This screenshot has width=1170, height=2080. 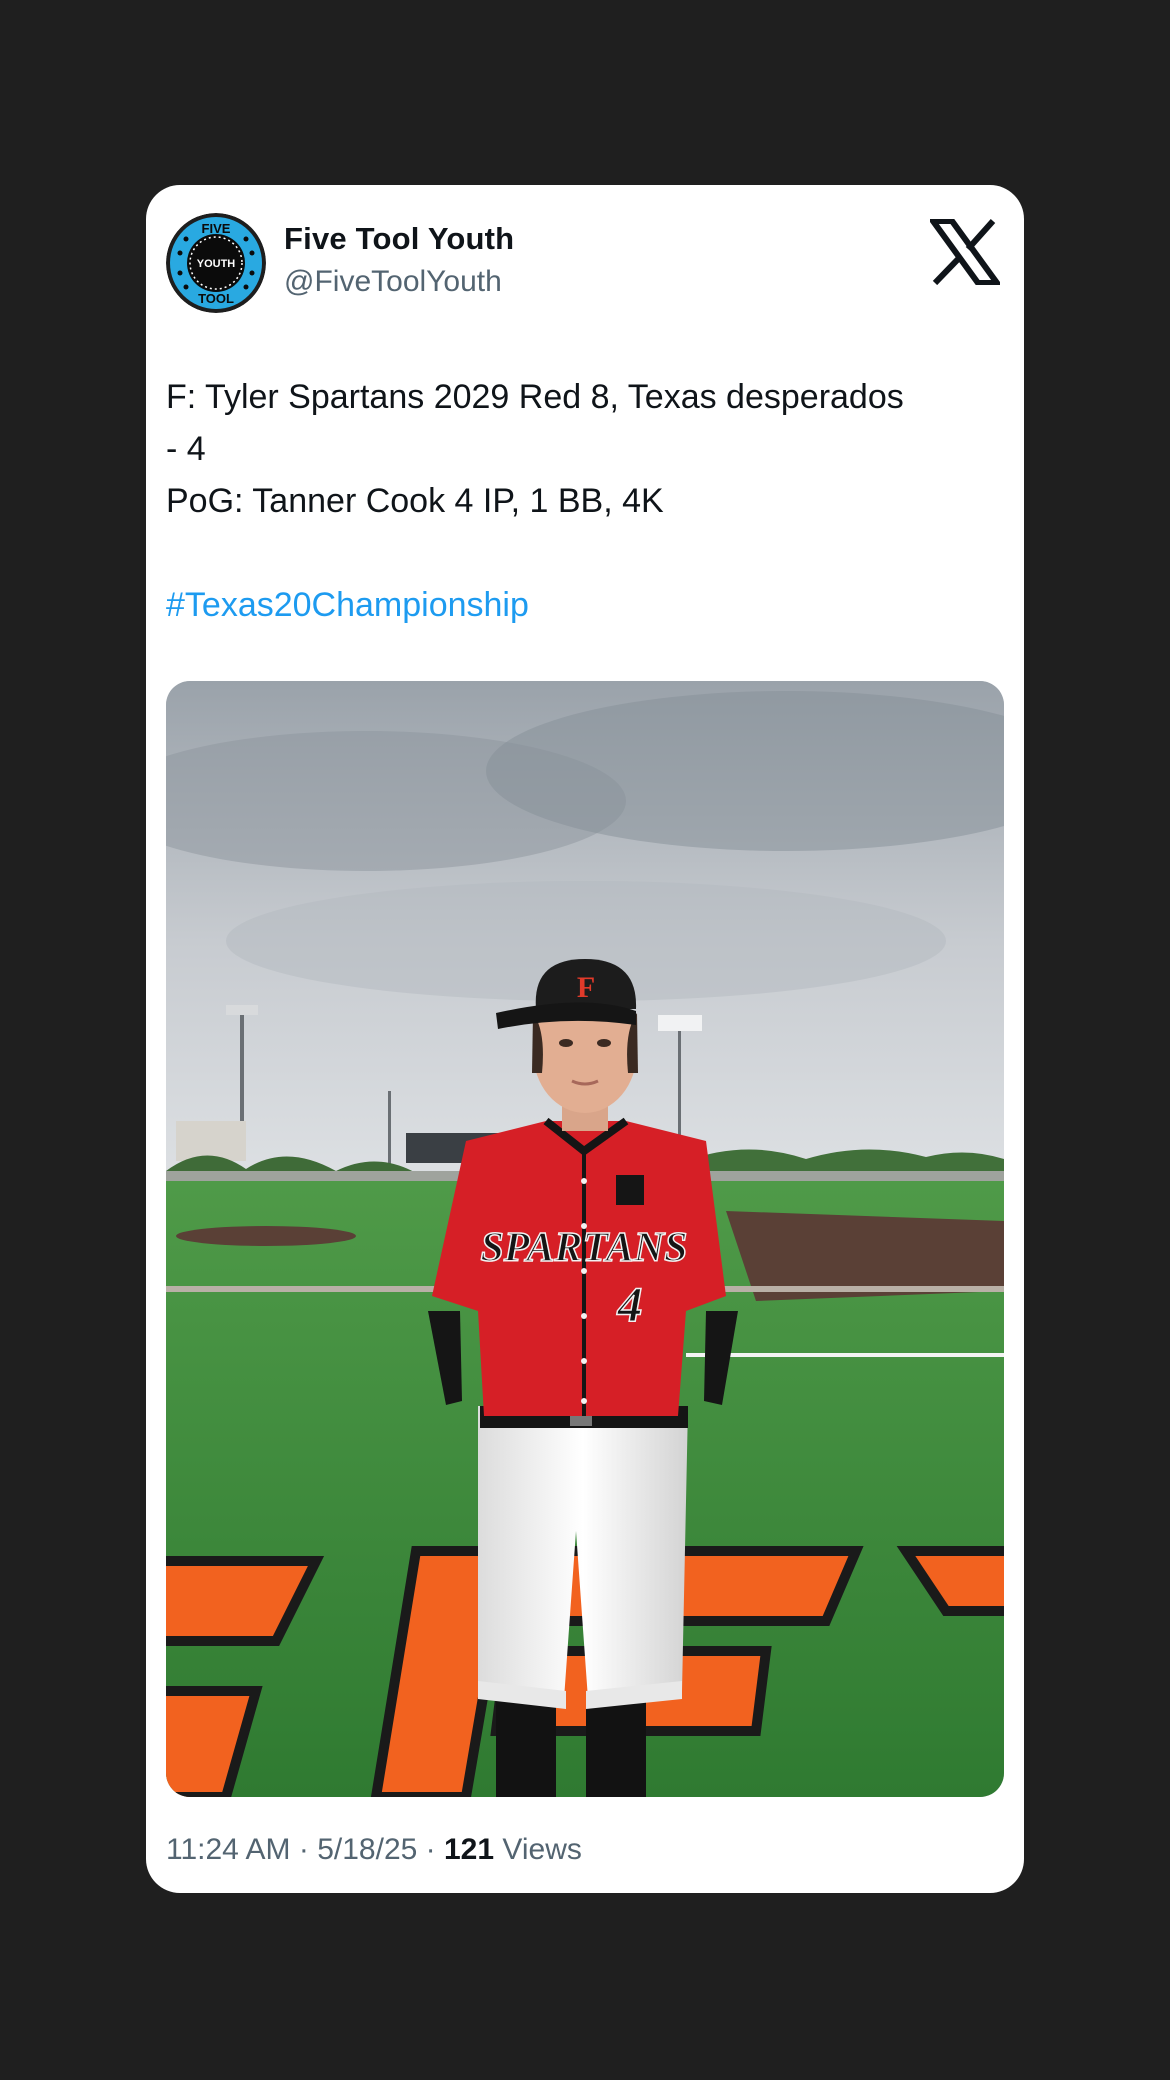 I want to click on tweet-meta: 11:24 AM · 5/18/25 · 121 Views, so click(x=374, y=1850).